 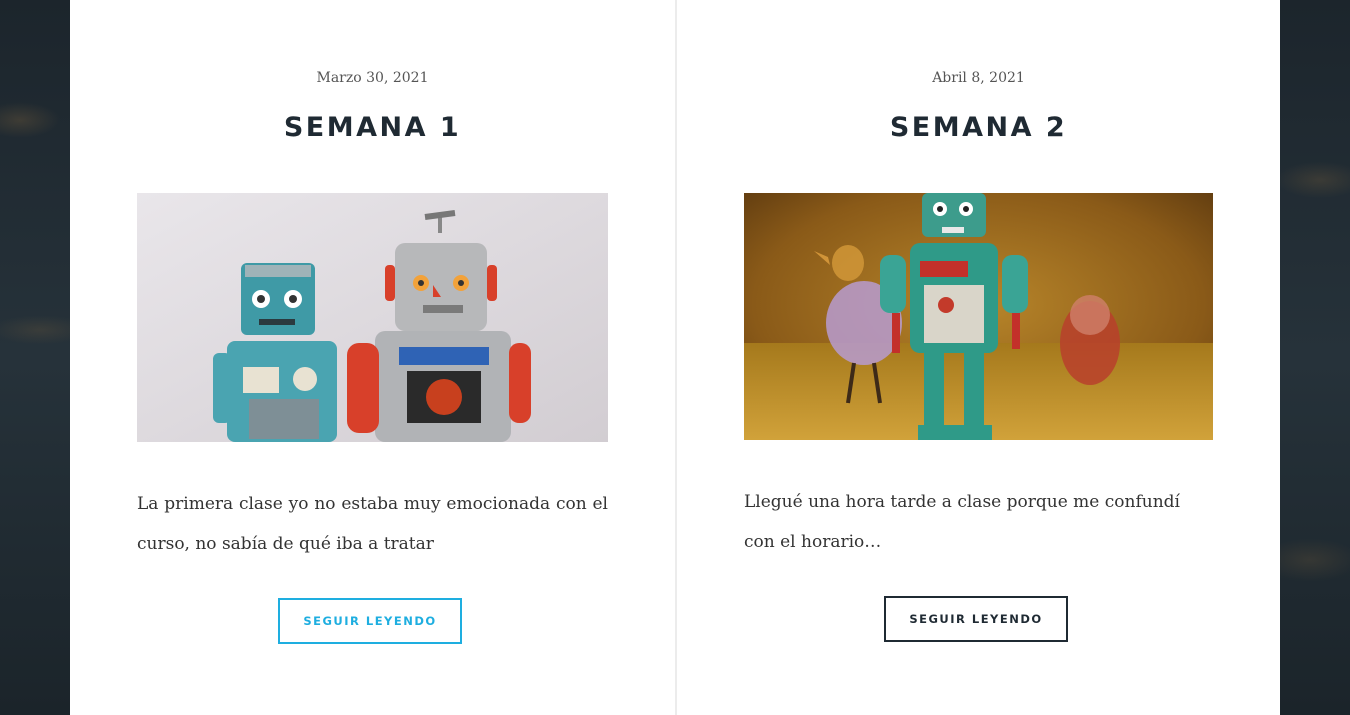 I want to click on post-title: SEMANA 2, so click(x=978, y=127).